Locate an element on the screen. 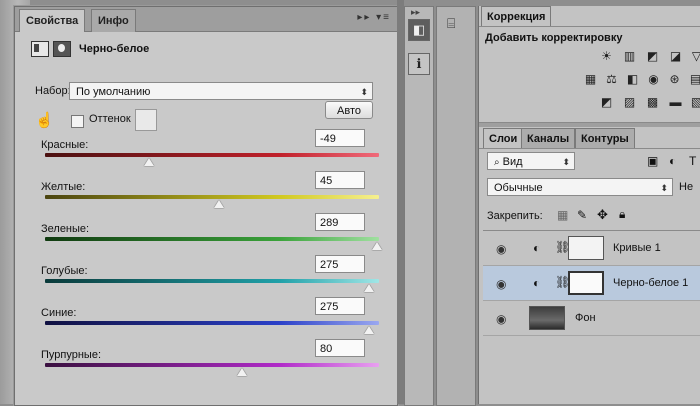  tab-properties: Свойства is located at coordinates (52, 20).